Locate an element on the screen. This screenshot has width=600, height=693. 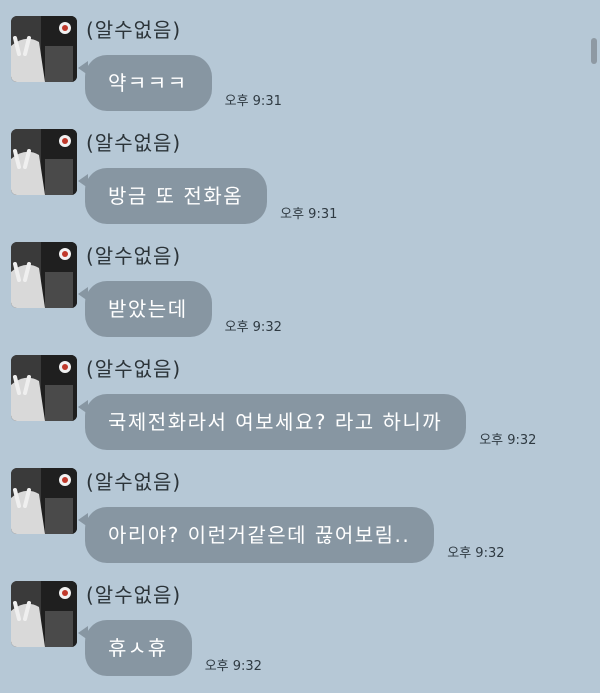
scrollbar-thumb is located at coordinates (594, 51).